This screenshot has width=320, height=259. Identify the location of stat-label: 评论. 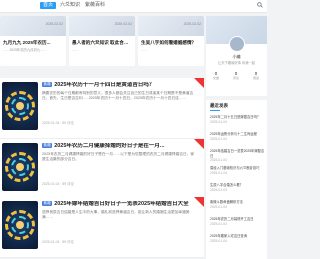
(235, 78).